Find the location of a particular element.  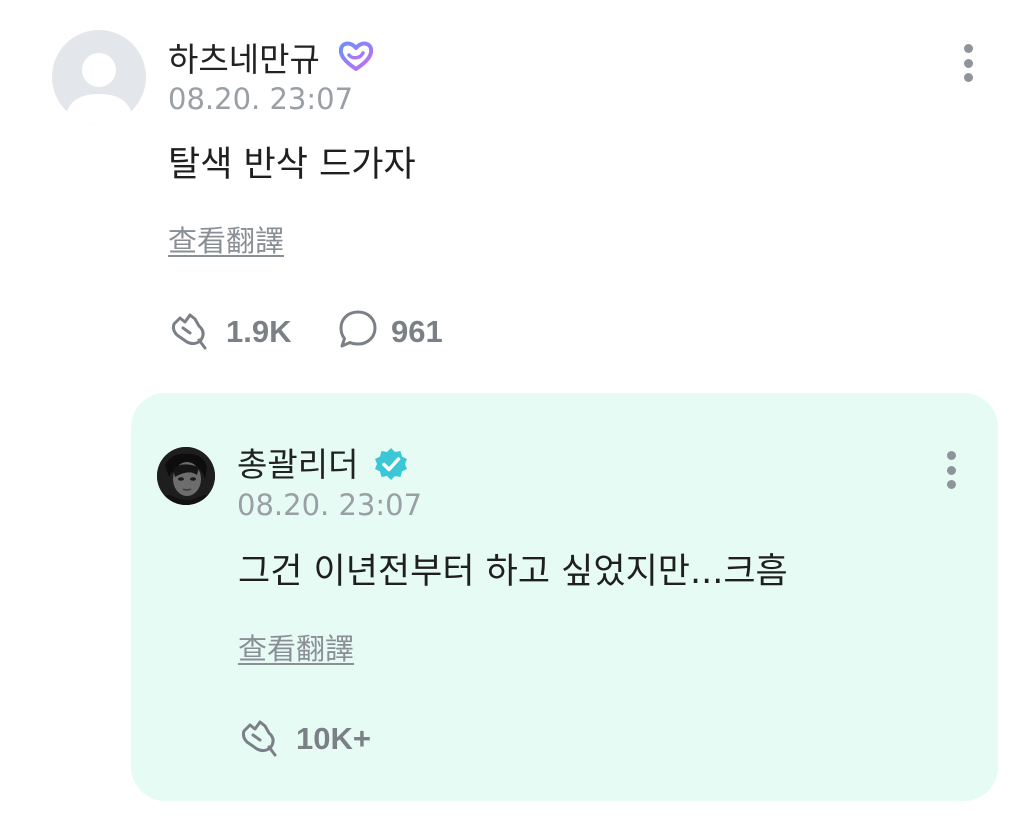

like-button: 1.9K is located at coordinates (229, 331).